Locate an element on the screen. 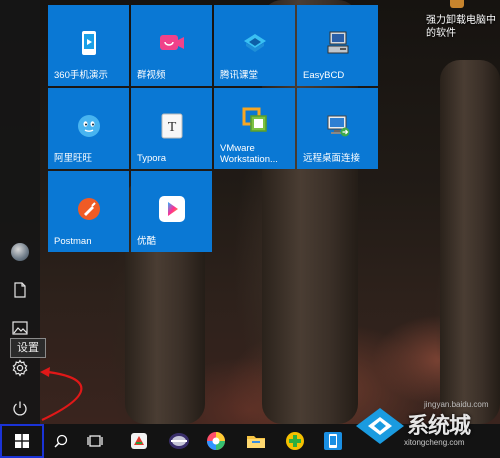 Image resolution: width=500 pixels, height=458 pixels. start-button is located at coordinates (22, 441).